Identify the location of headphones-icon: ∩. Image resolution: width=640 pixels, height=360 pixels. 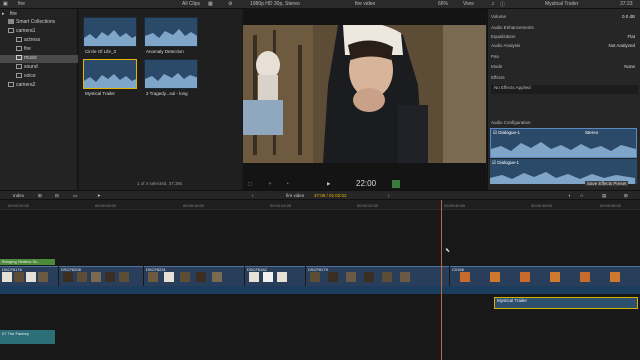
(581, 195).